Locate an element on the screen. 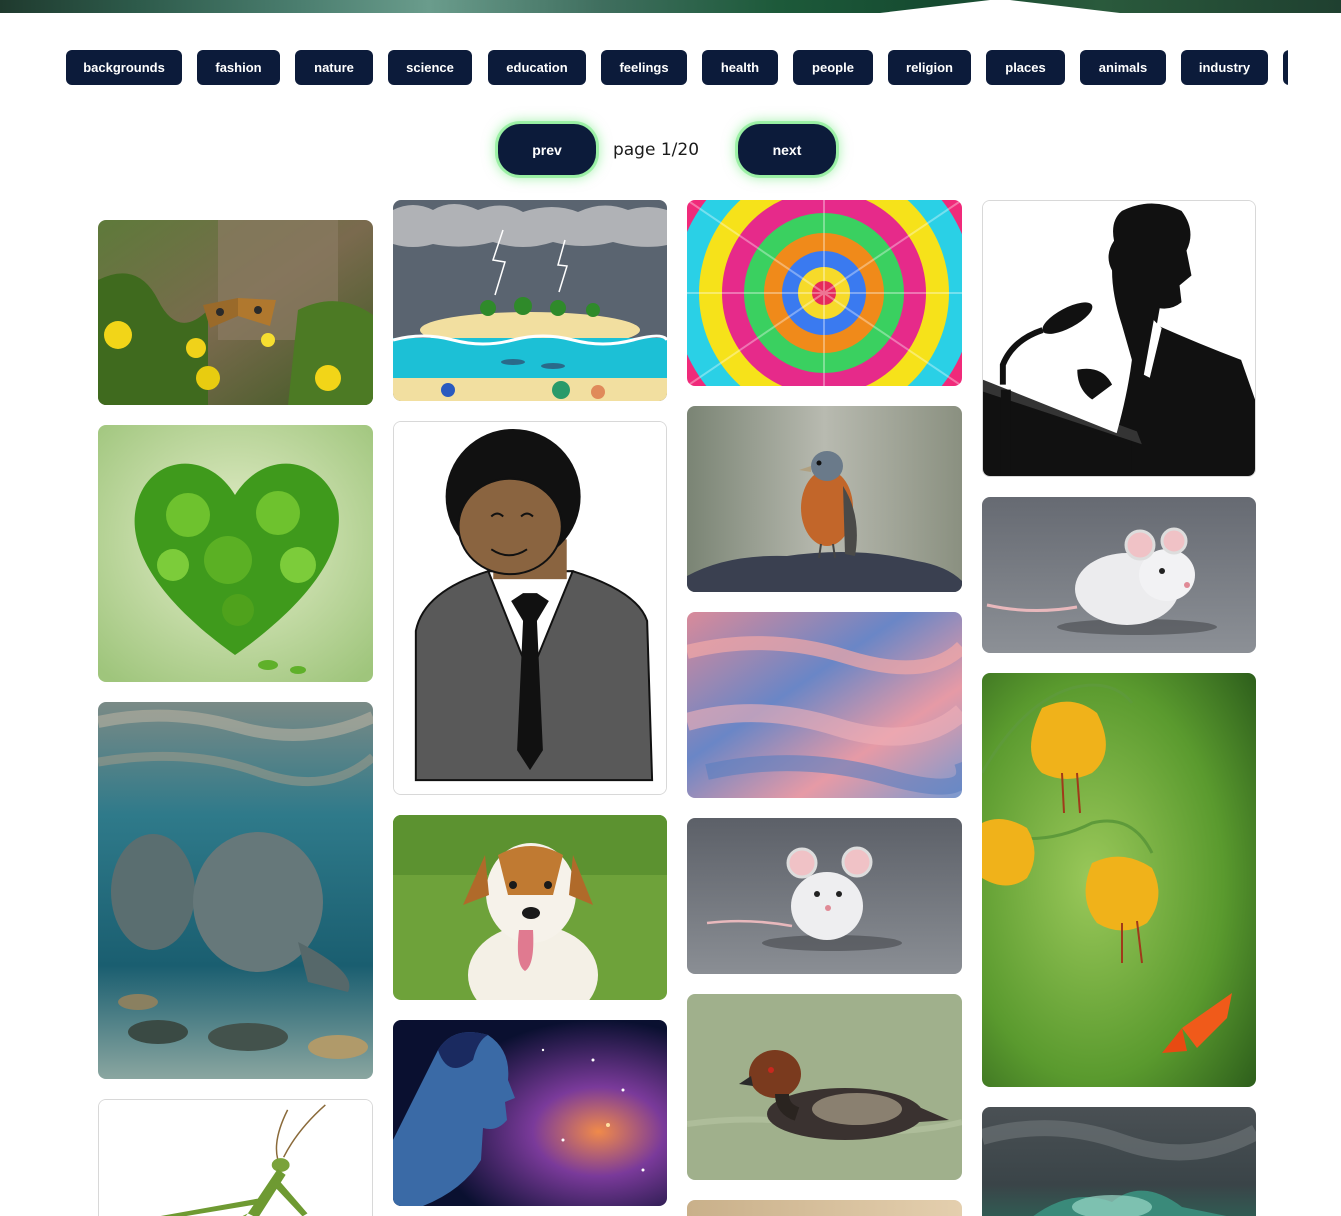 This screenshot has height=1216, width=1341. pink-sunset-sky-image is located at coordinates (824, 705).